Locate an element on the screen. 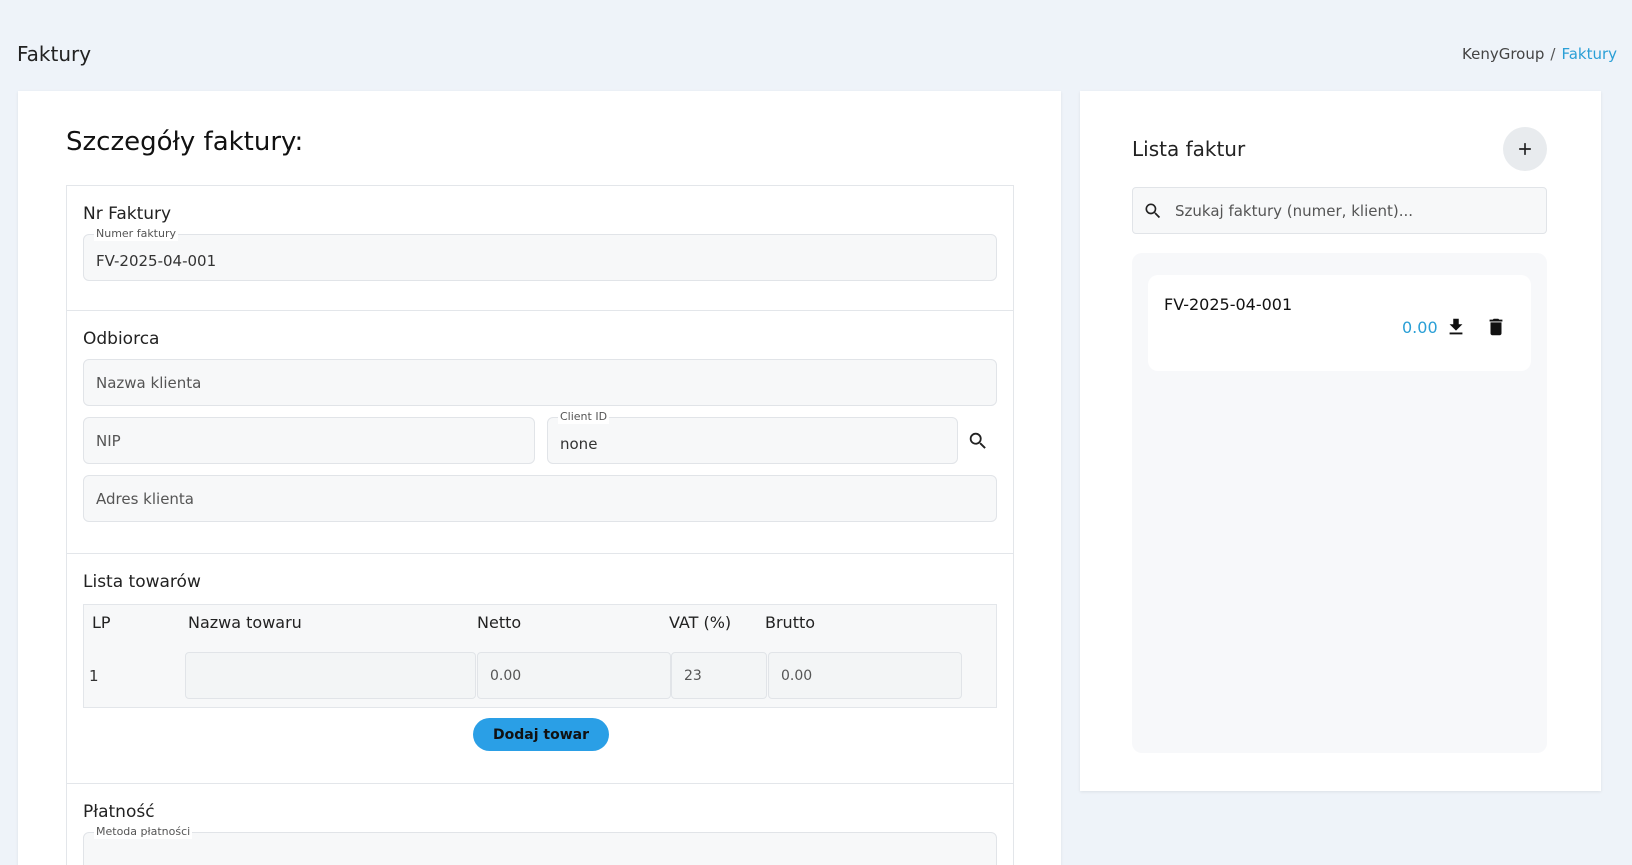  item-name-input is located at coordinates (330, 675).